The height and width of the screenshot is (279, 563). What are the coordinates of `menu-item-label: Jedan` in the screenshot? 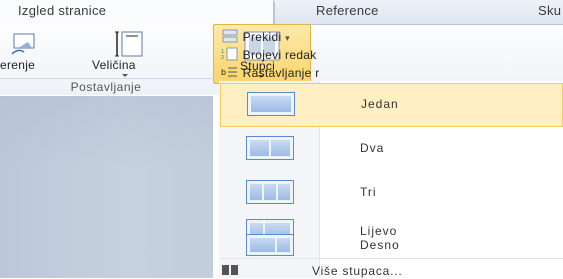 It's located at (380, 104).